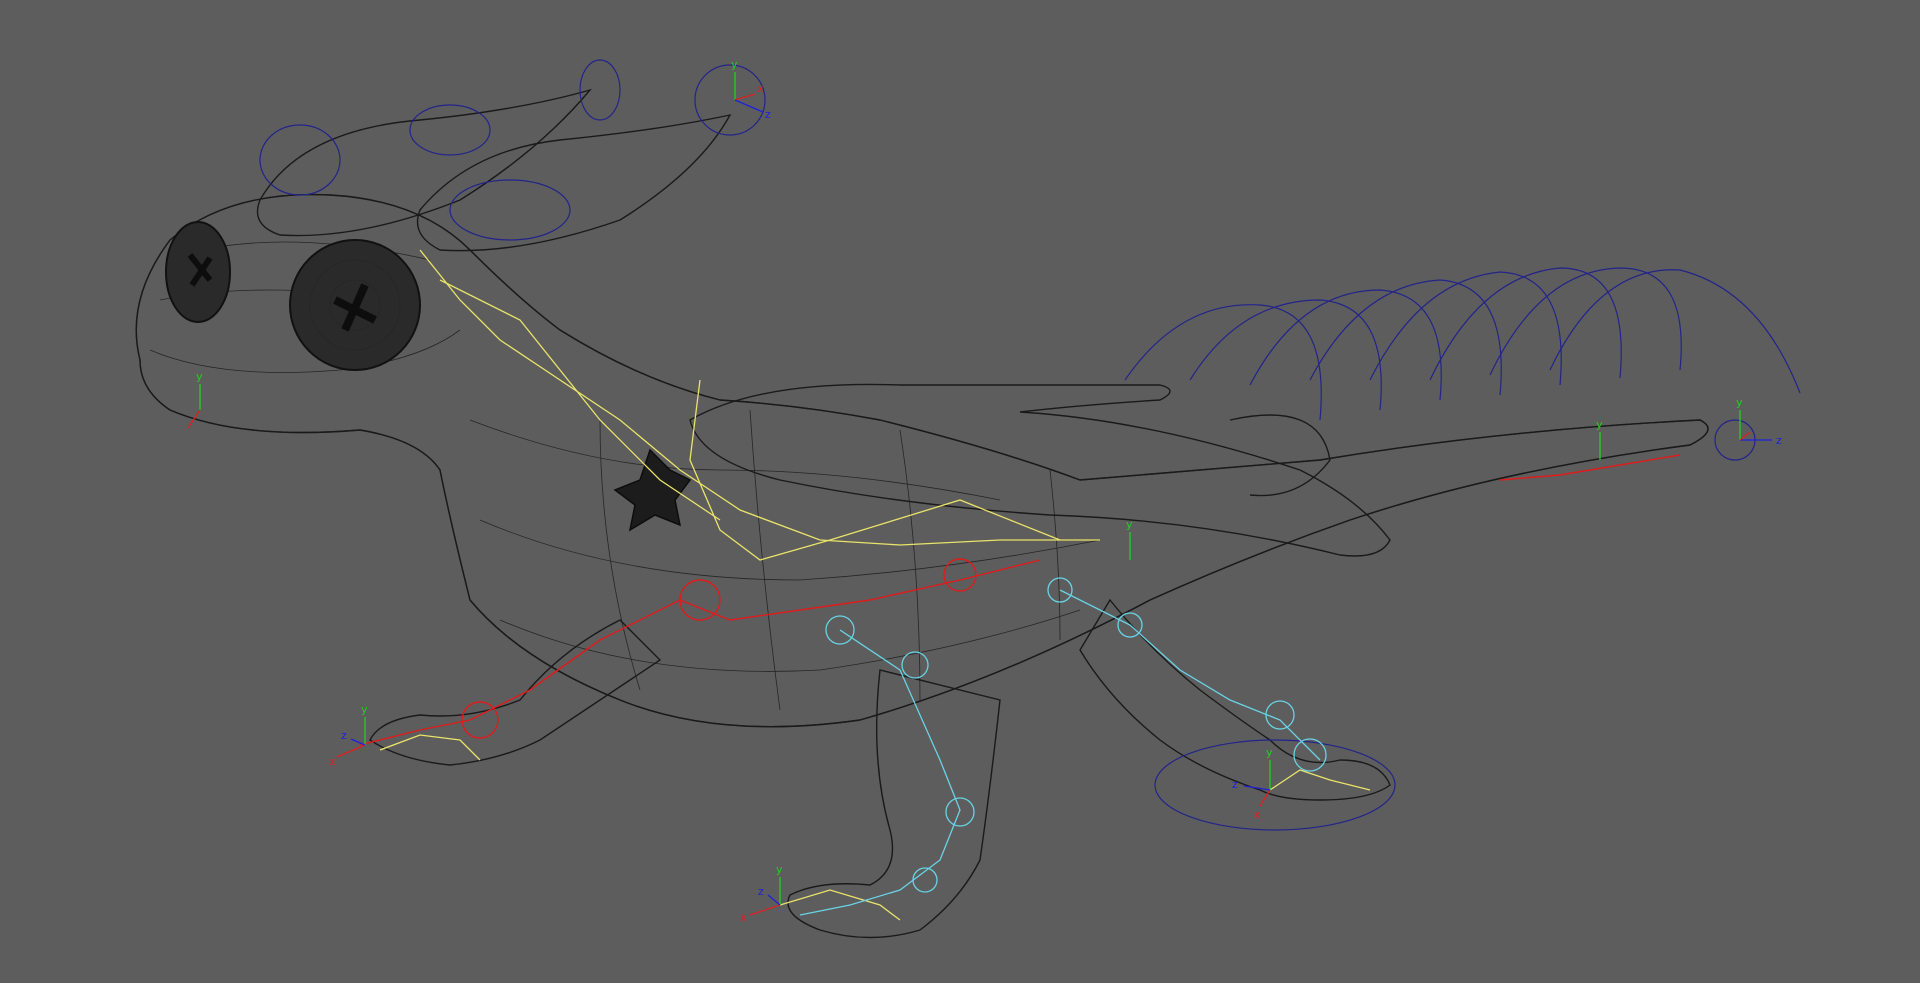 This screenshot has width=1920, height=983. Describe the element at coordinates (1235, 699) in the screenshot. I see `rear-leg-mesh` at that location.